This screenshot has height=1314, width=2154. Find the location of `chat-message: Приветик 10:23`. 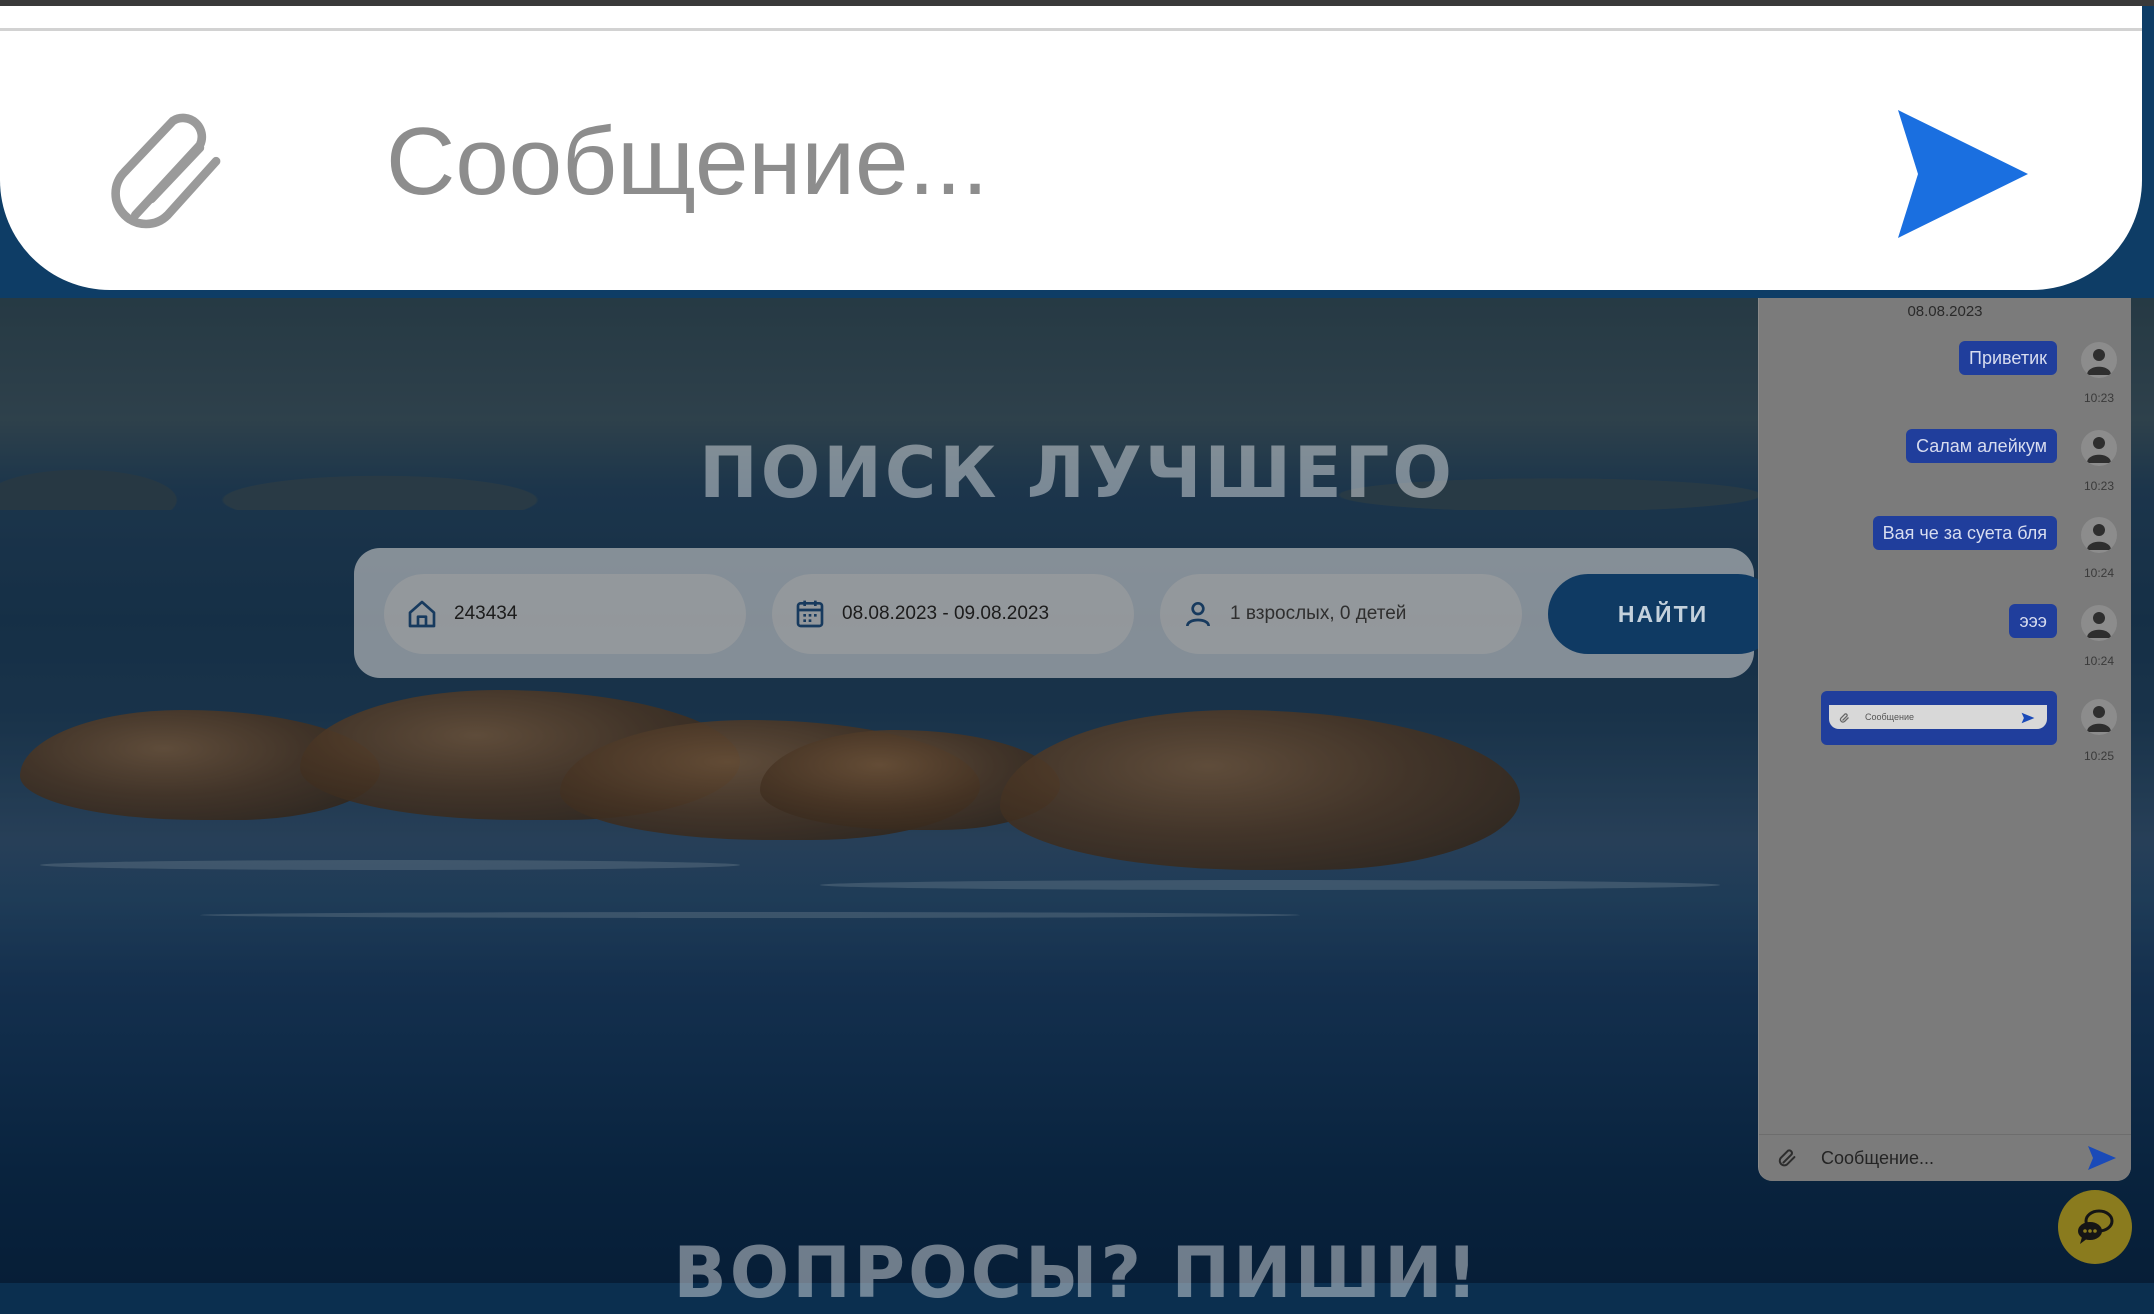

chat-message: Приветик 10:23 is located at coordinates (1945, 381).